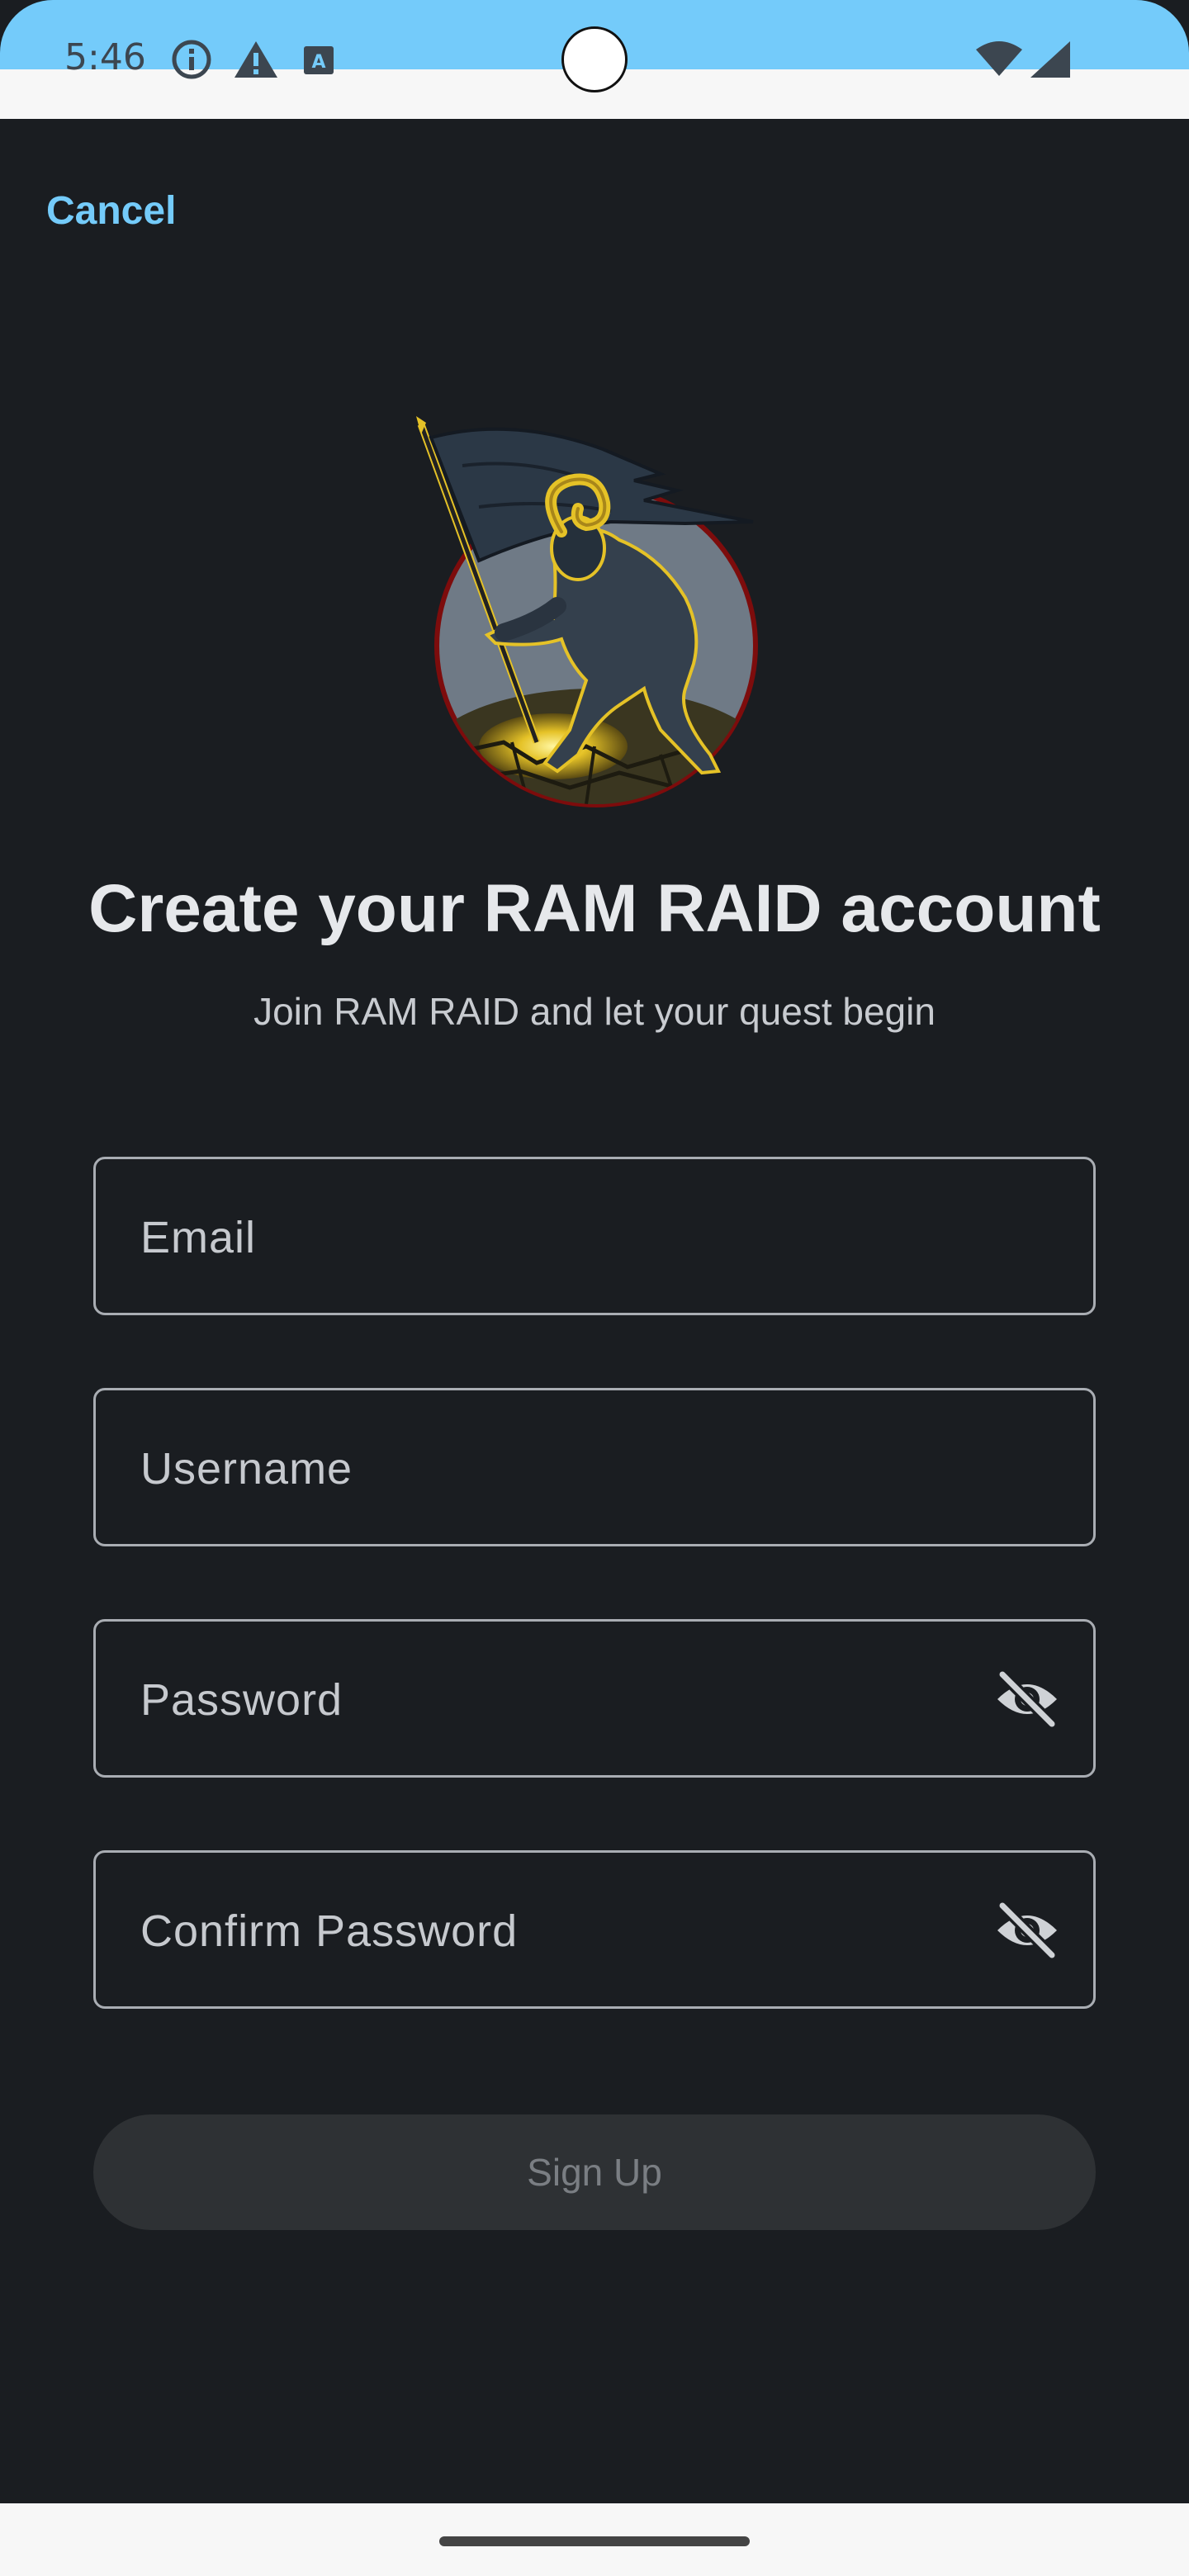  I want to click on confirm-password-placeholder: Confirm Password, so click(329, 1931).